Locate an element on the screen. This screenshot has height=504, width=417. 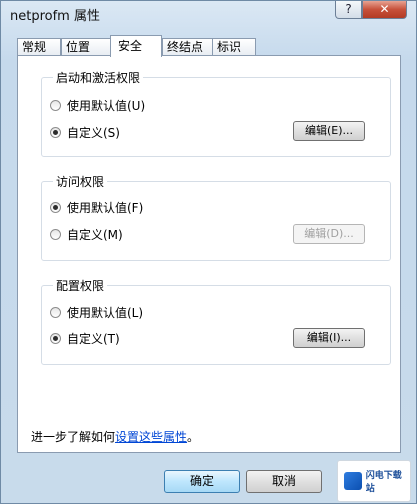
tab-general: 常规 is located at coordinates (39, 47).